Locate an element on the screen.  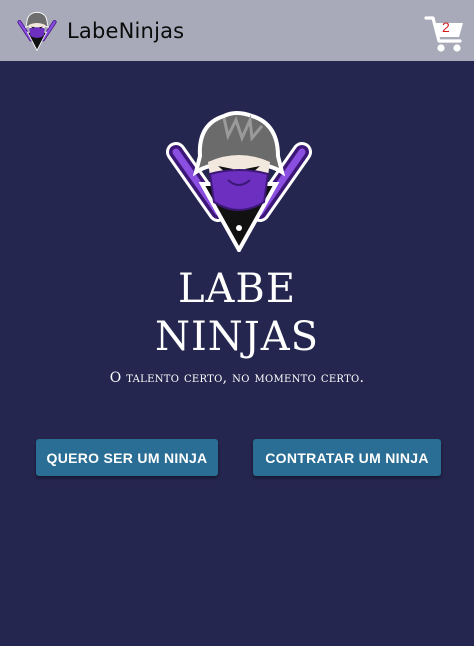
cart-button: 2 is located at coordinates (445, 34).